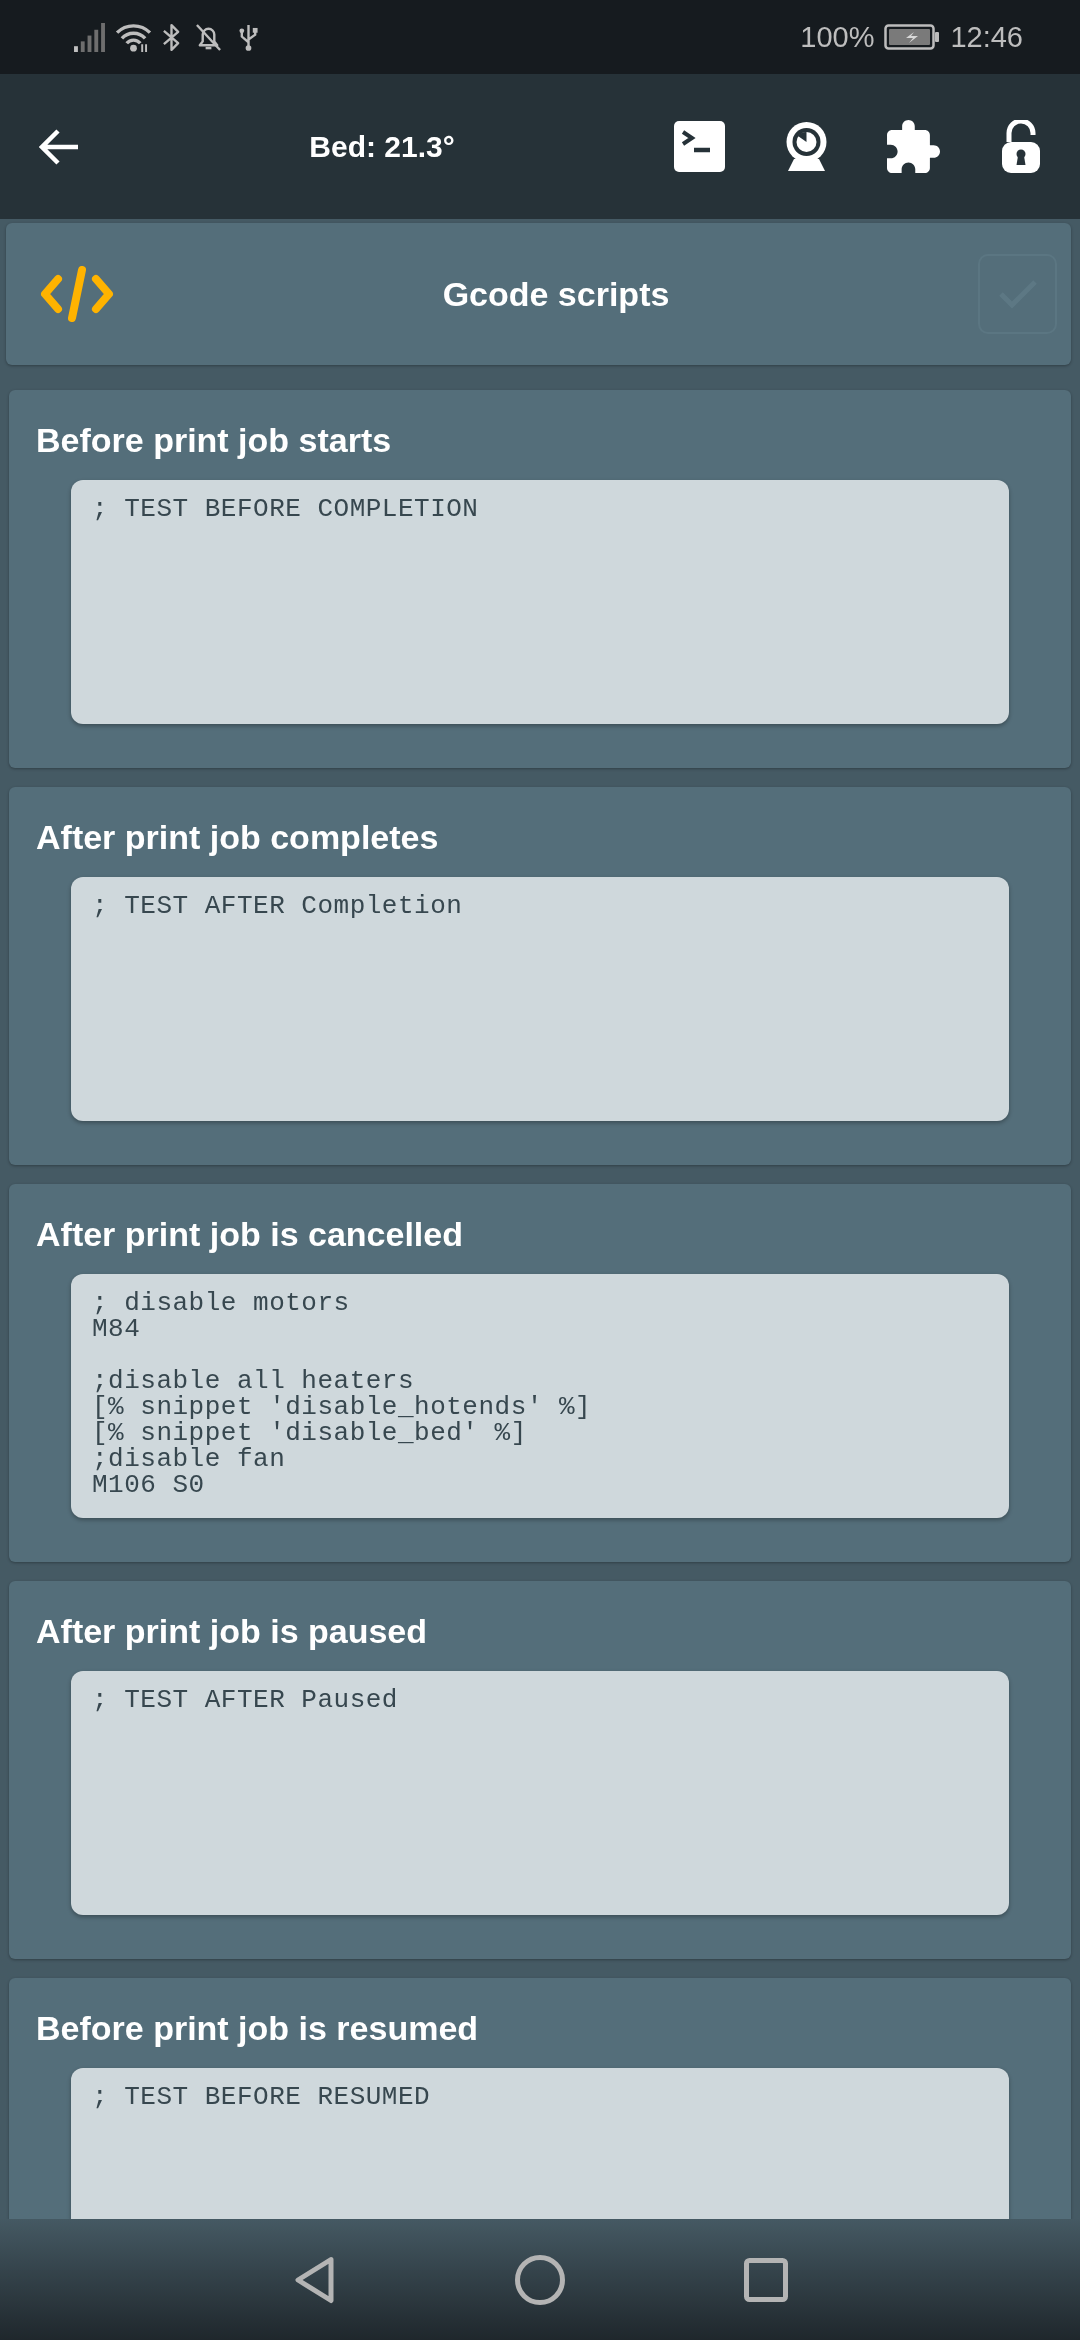 Image resolution: width=1080 pixels, height=2340 pixels. What do you see at coordinates (837, 37) in the screenshot?
I see `battery-percent: 100%` at bounding box center [837, 37].